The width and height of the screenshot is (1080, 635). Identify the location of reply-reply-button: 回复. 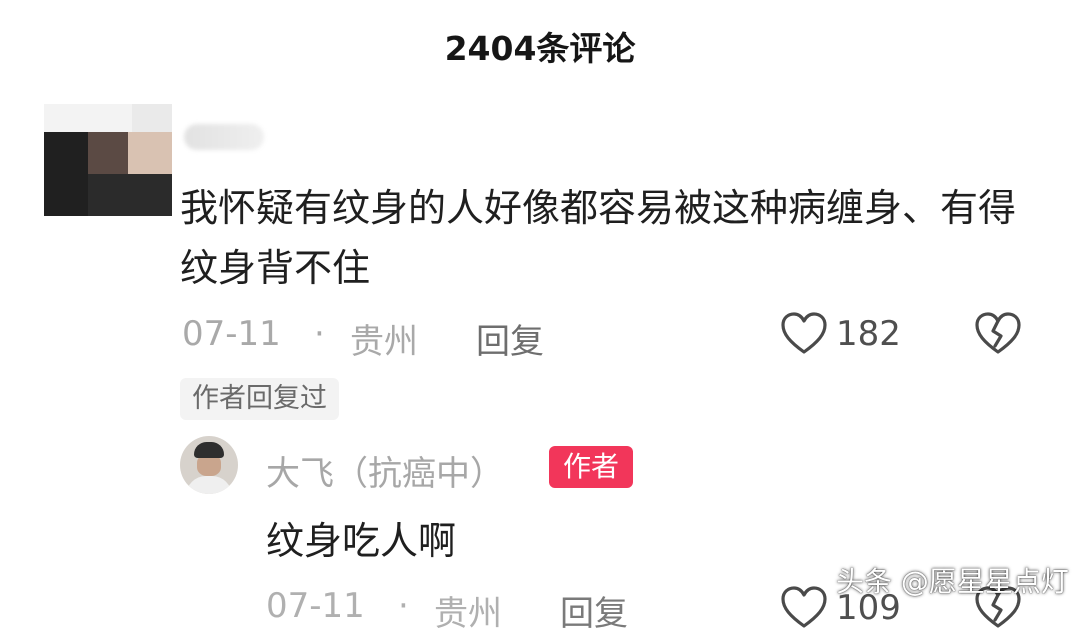
(594, 610).